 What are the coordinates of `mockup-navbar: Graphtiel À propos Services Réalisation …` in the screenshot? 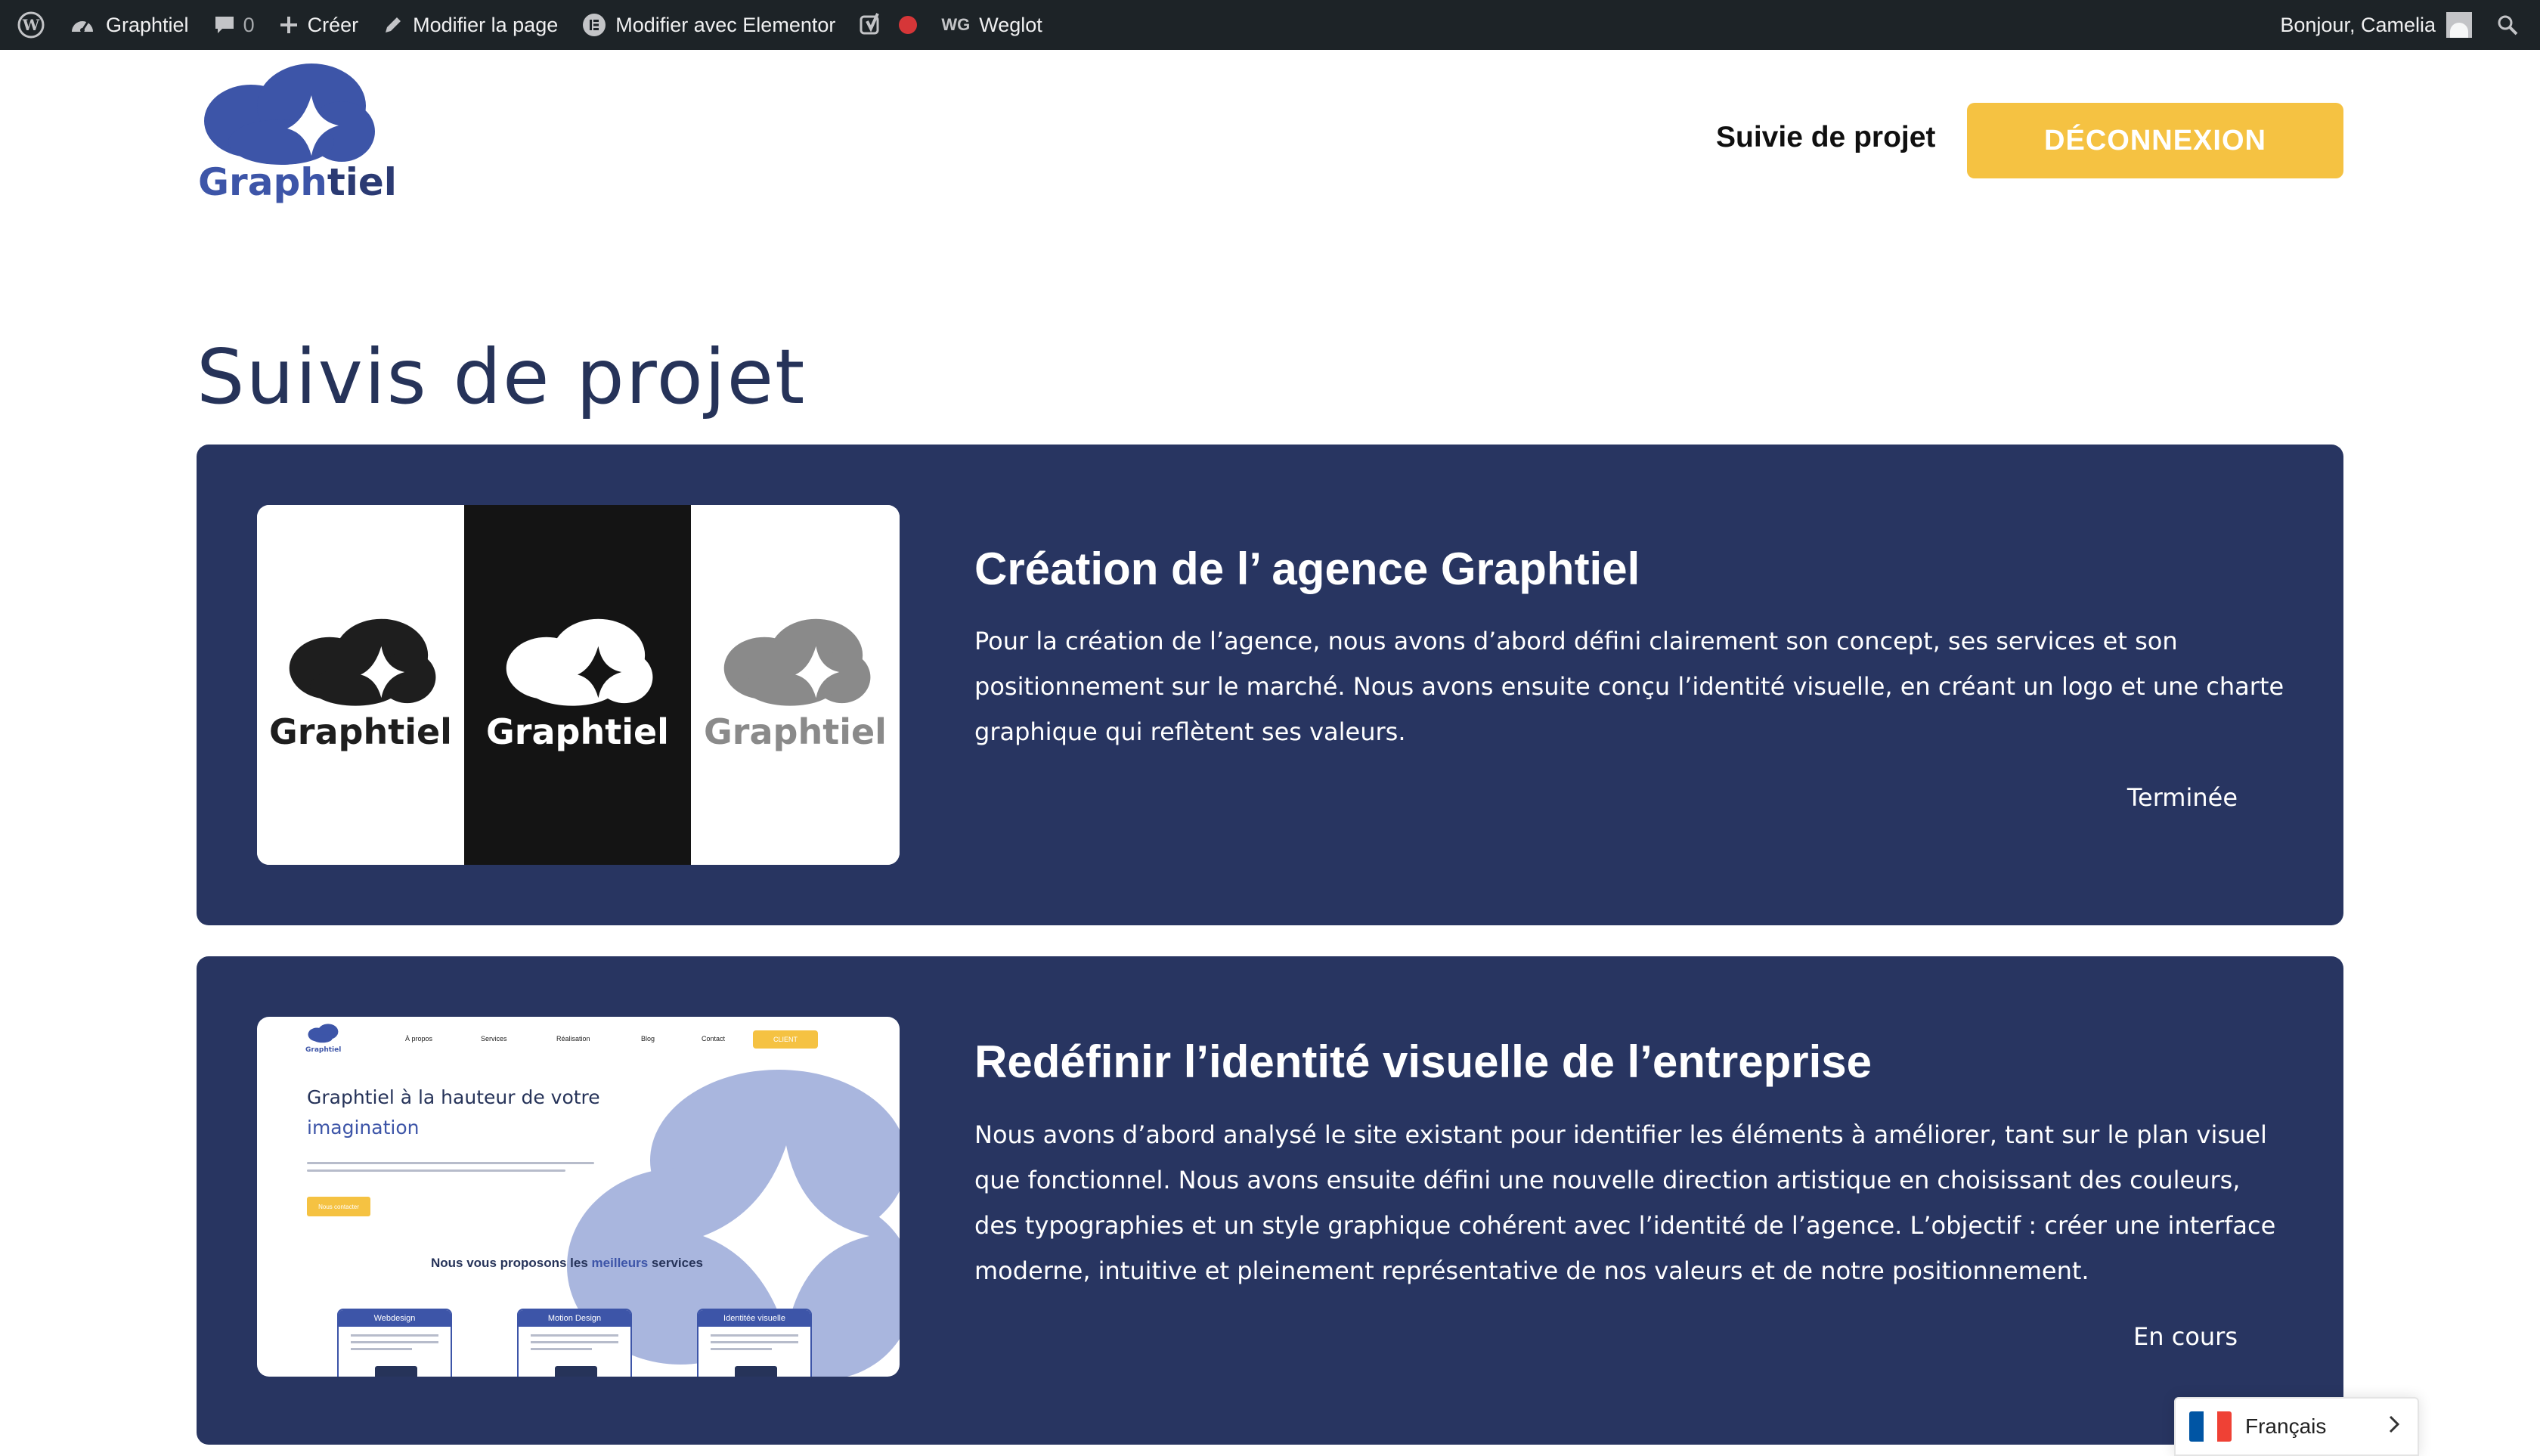 It's located at (578, 1039).